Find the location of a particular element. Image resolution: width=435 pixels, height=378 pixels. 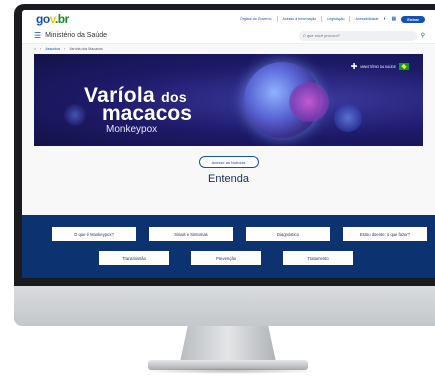

topic-button: Estou doente: o que fazer? is located at coordinates (385, 234).